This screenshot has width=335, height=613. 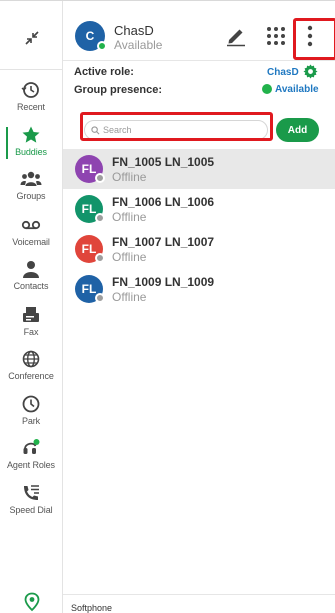 I want to click on user-header: C ChasD Available, so click(x=199, y=31).